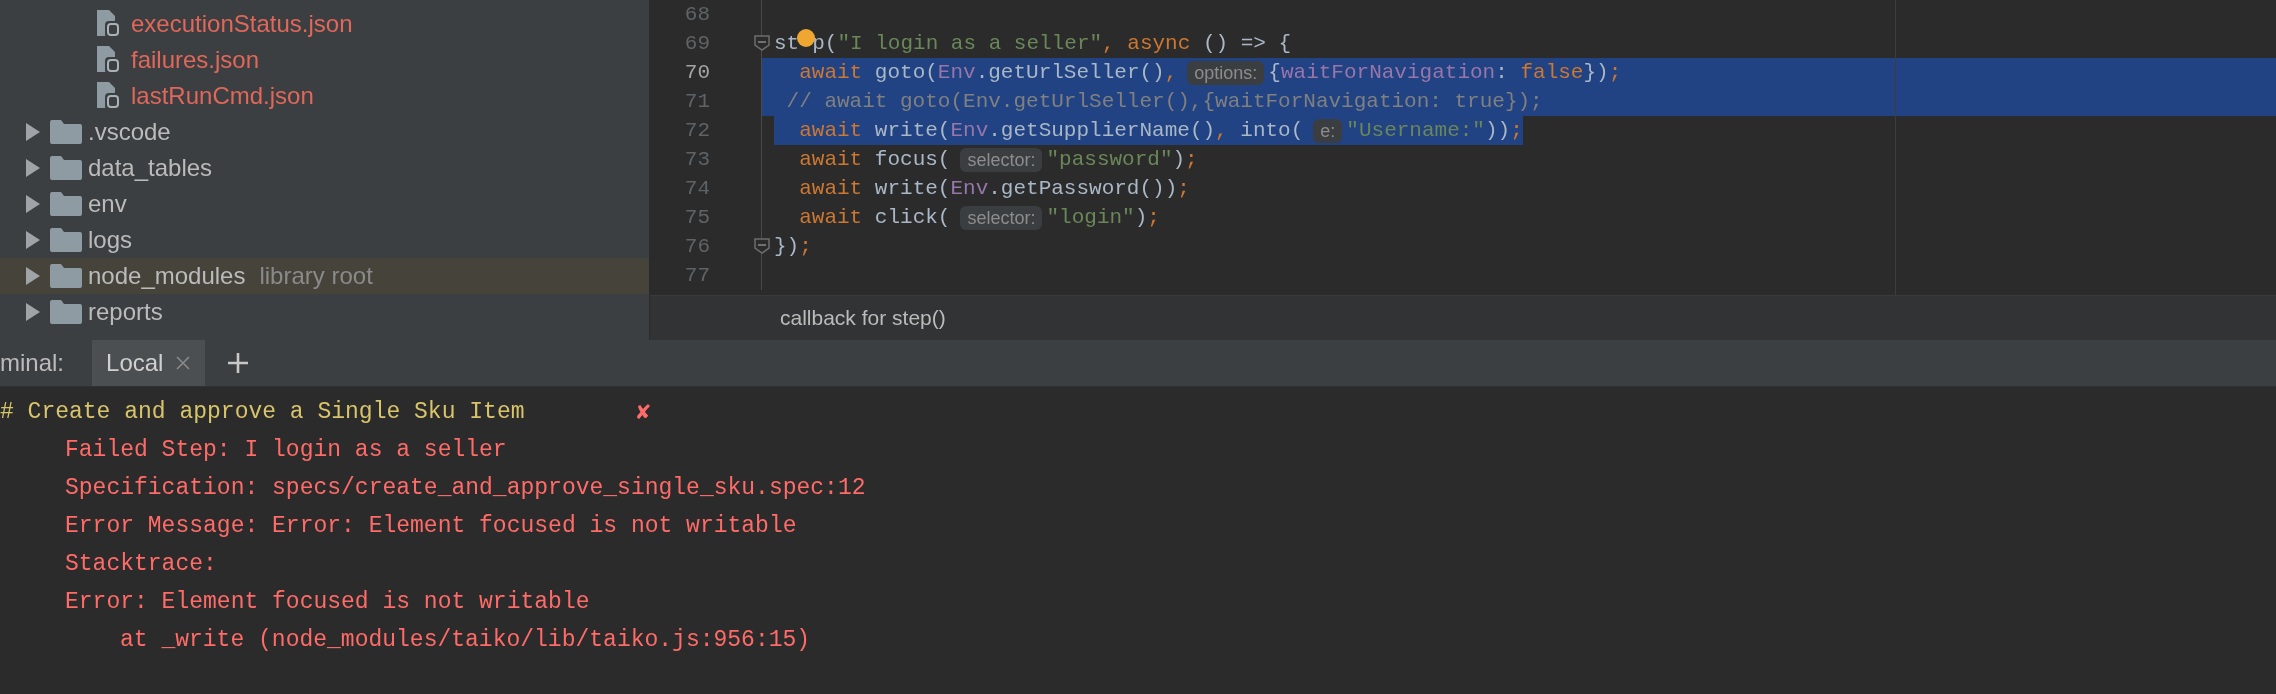  What do you see at coordinates (874, 160) in the screenshot?
I see `code-text: await focus(` at bounding box center [874, 160].